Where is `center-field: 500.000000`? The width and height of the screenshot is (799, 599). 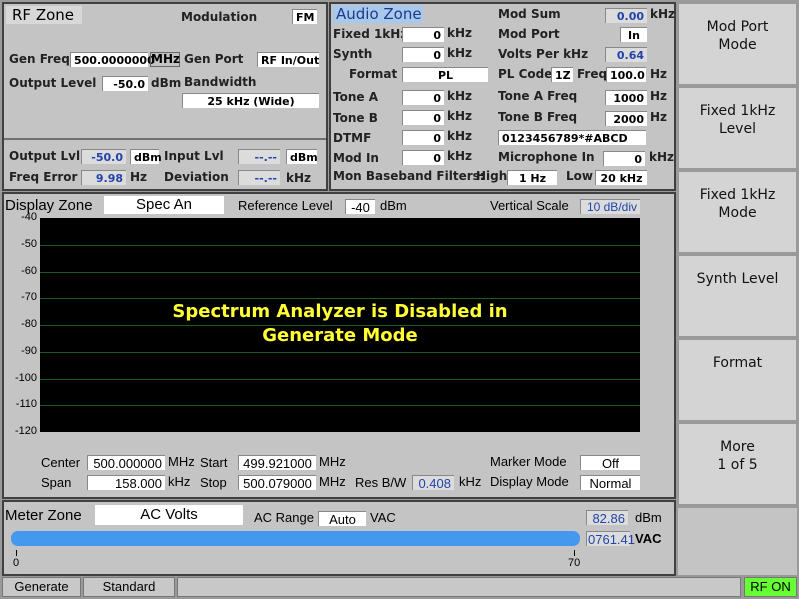
center-field: 500.000000 is located at coordinates (126, 463).